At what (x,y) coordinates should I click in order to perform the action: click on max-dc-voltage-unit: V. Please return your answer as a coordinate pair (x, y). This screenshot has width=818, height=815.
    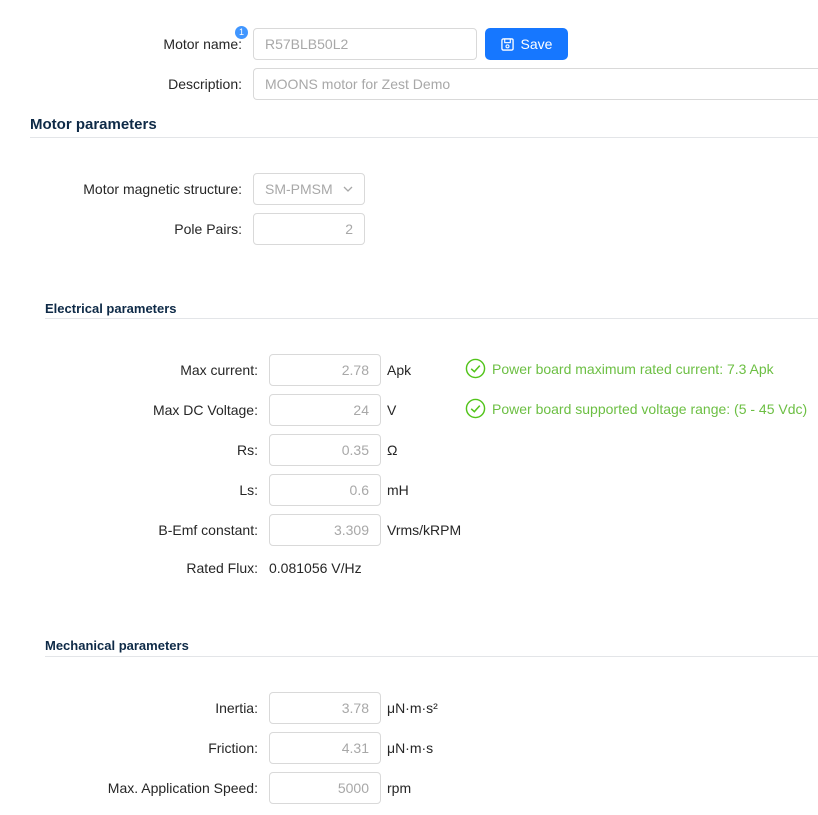
    Looking at the image, I should click on (392, 410).